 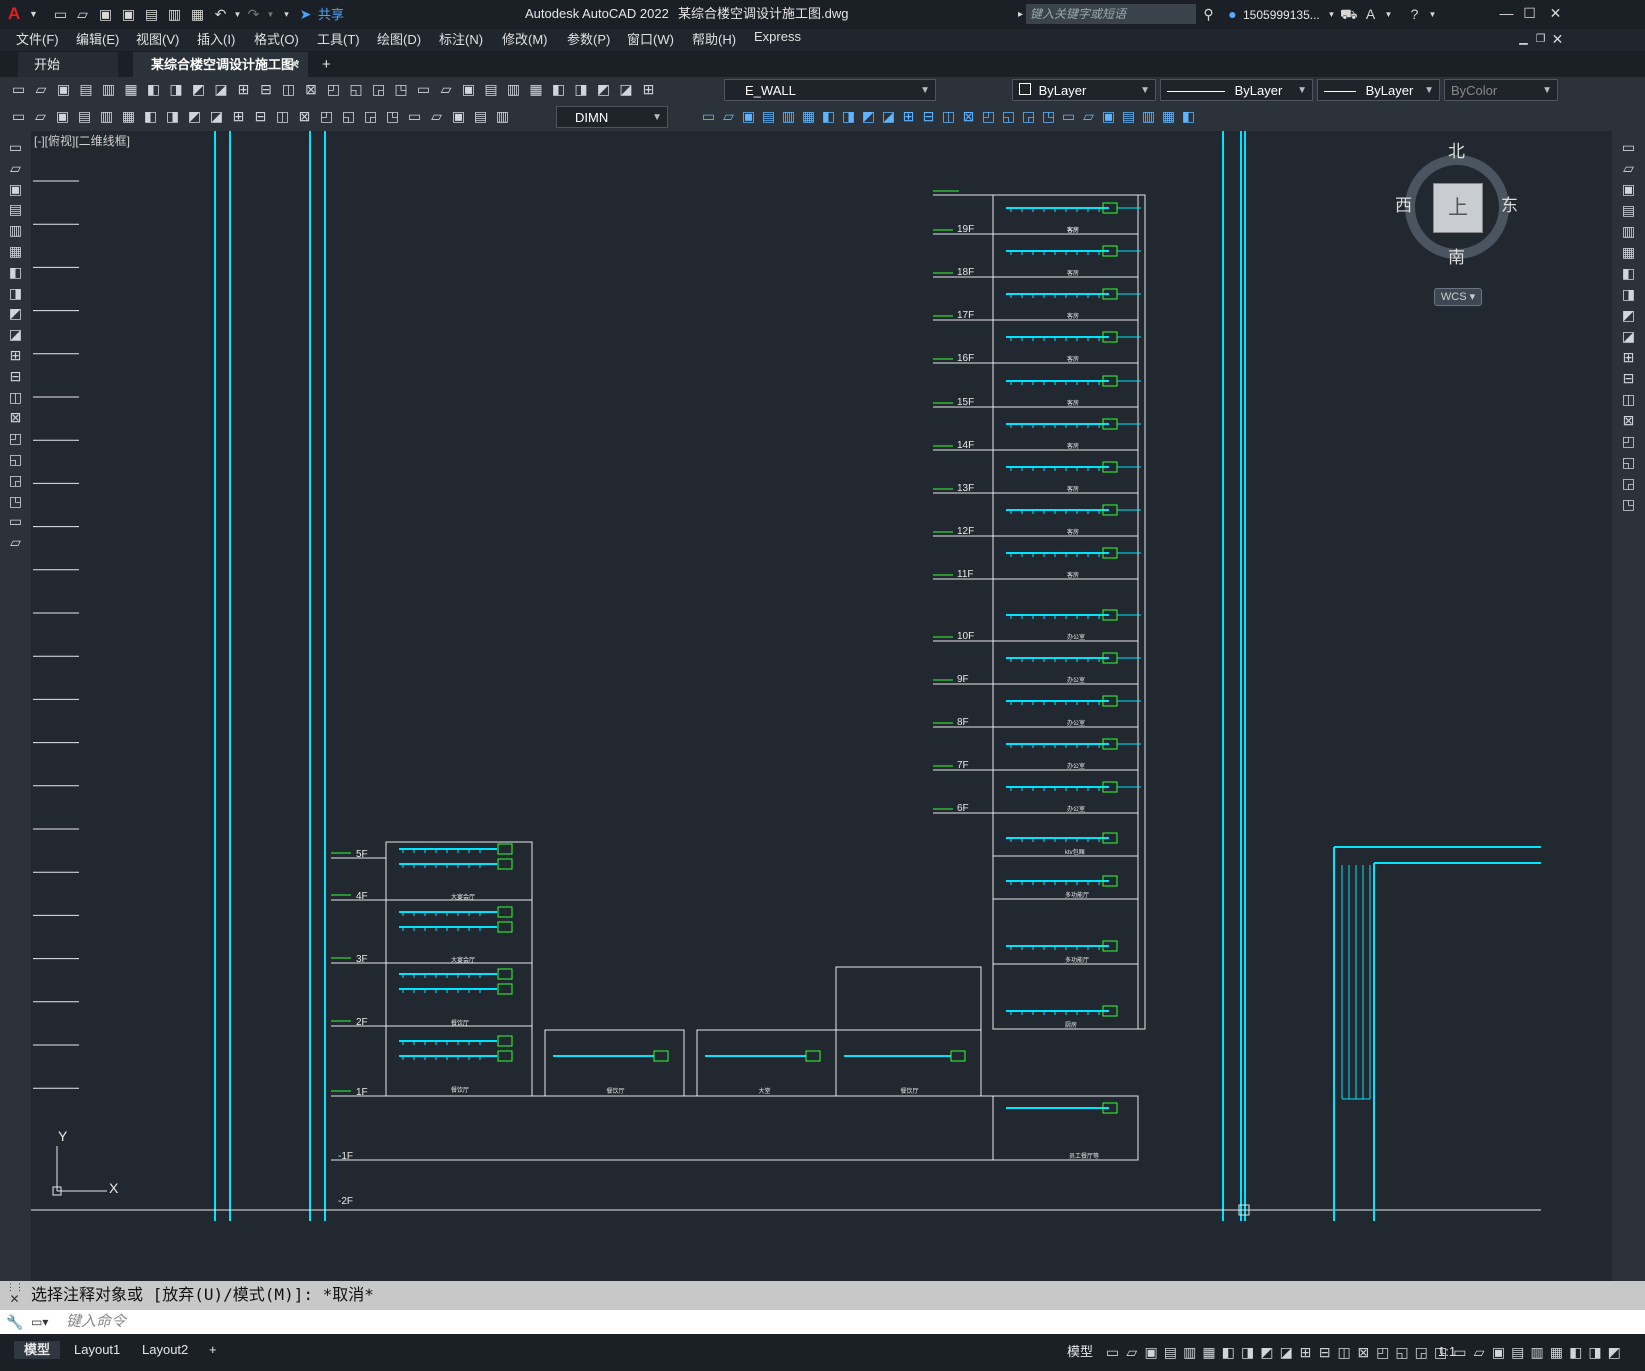 I want to click on save-web-icon: ▥, so click(x=174, y=14).